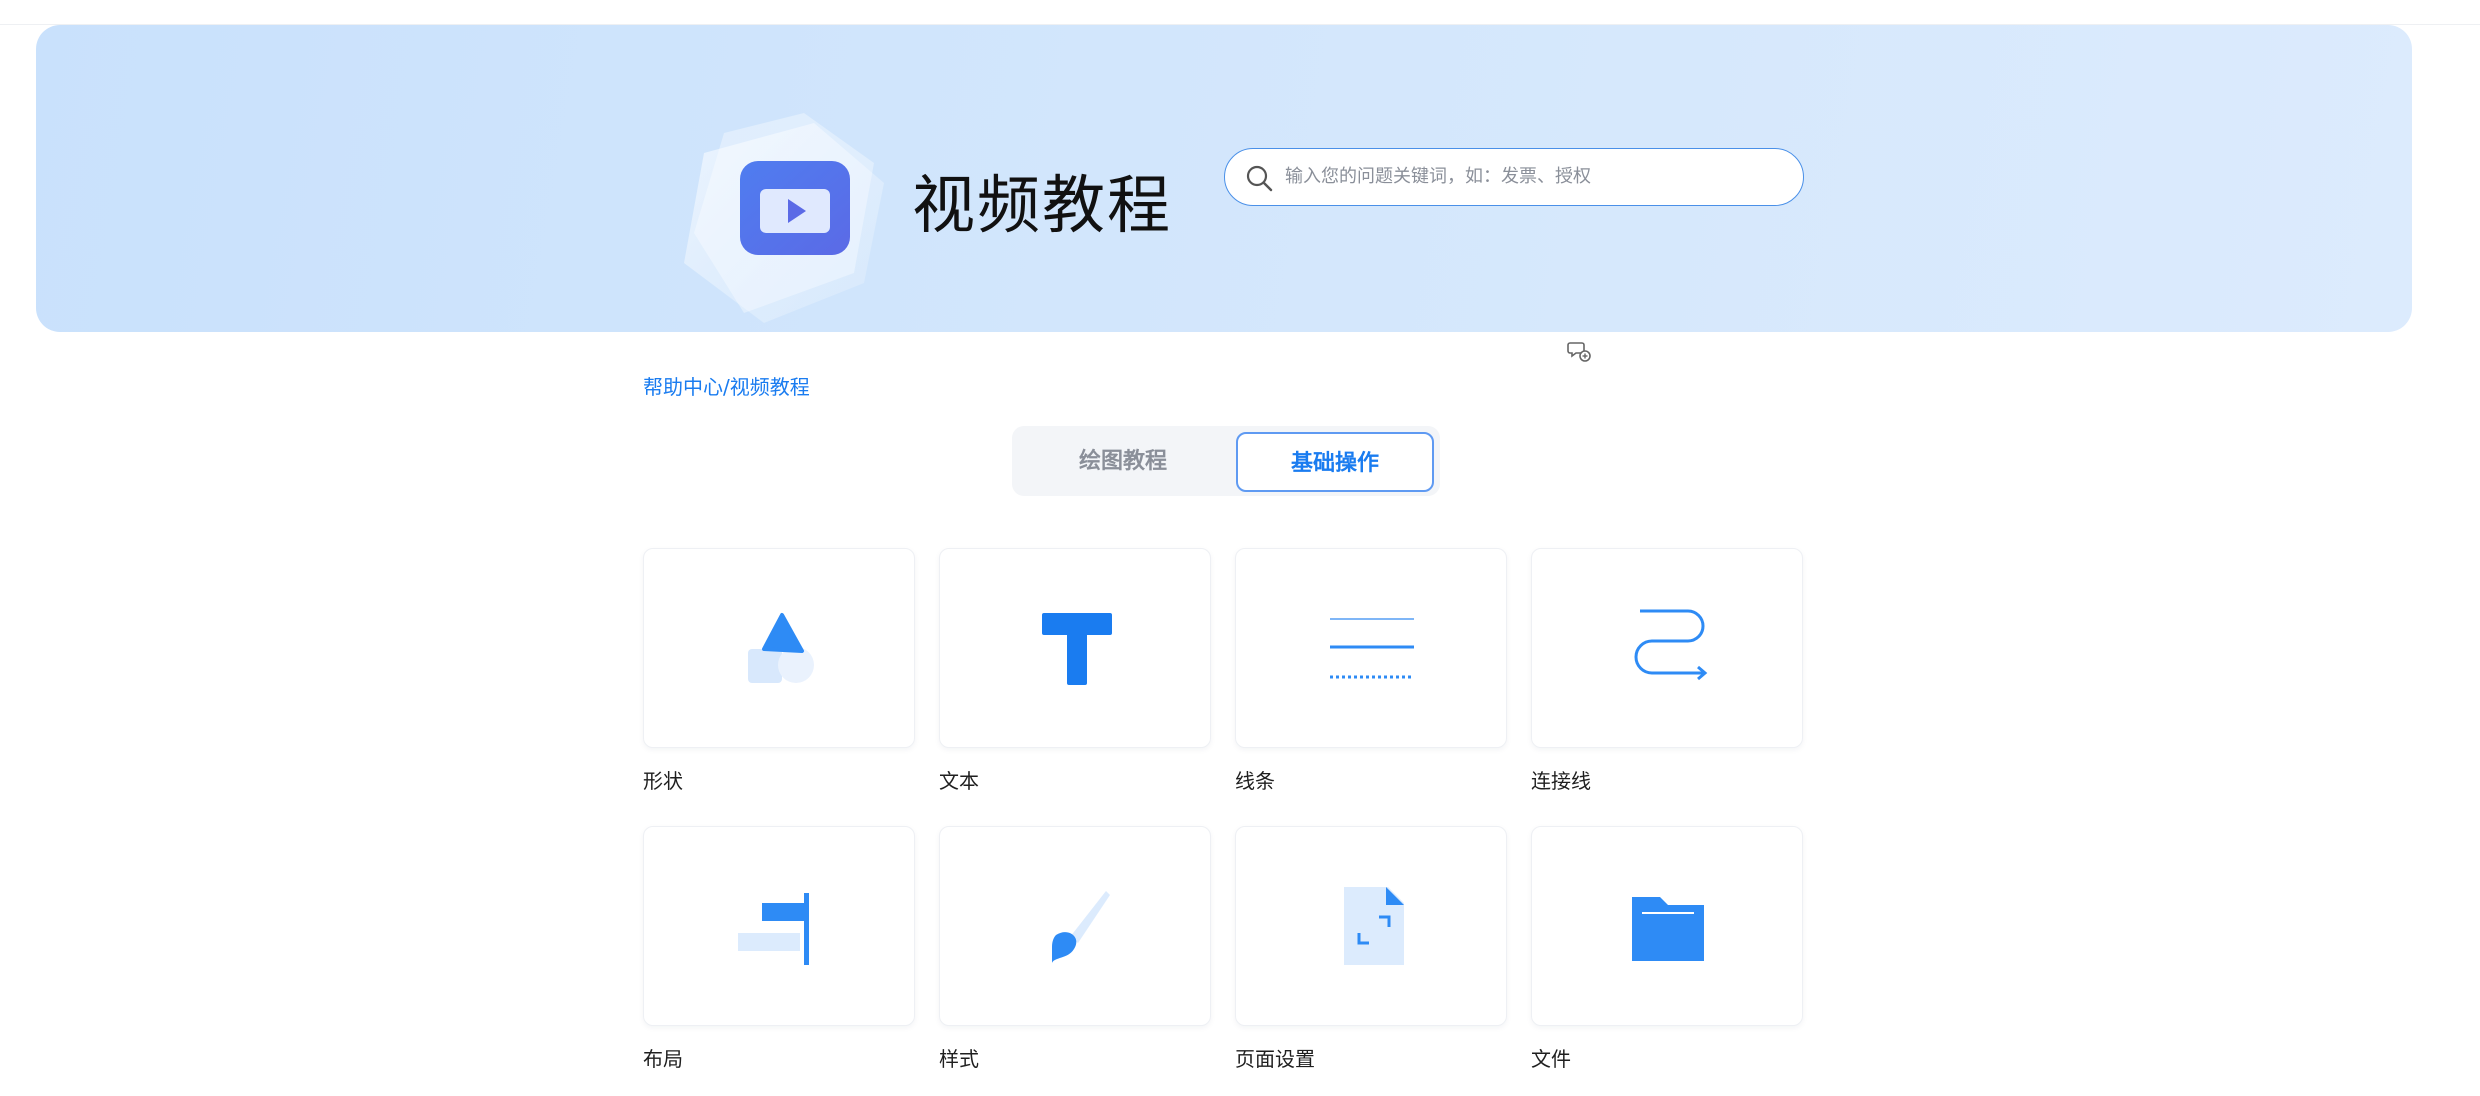 Image resolution: width=2480 pixels, height=1096 pixels. I want to click on tab-basic-operations: 基础操作, so click(1335, 462).